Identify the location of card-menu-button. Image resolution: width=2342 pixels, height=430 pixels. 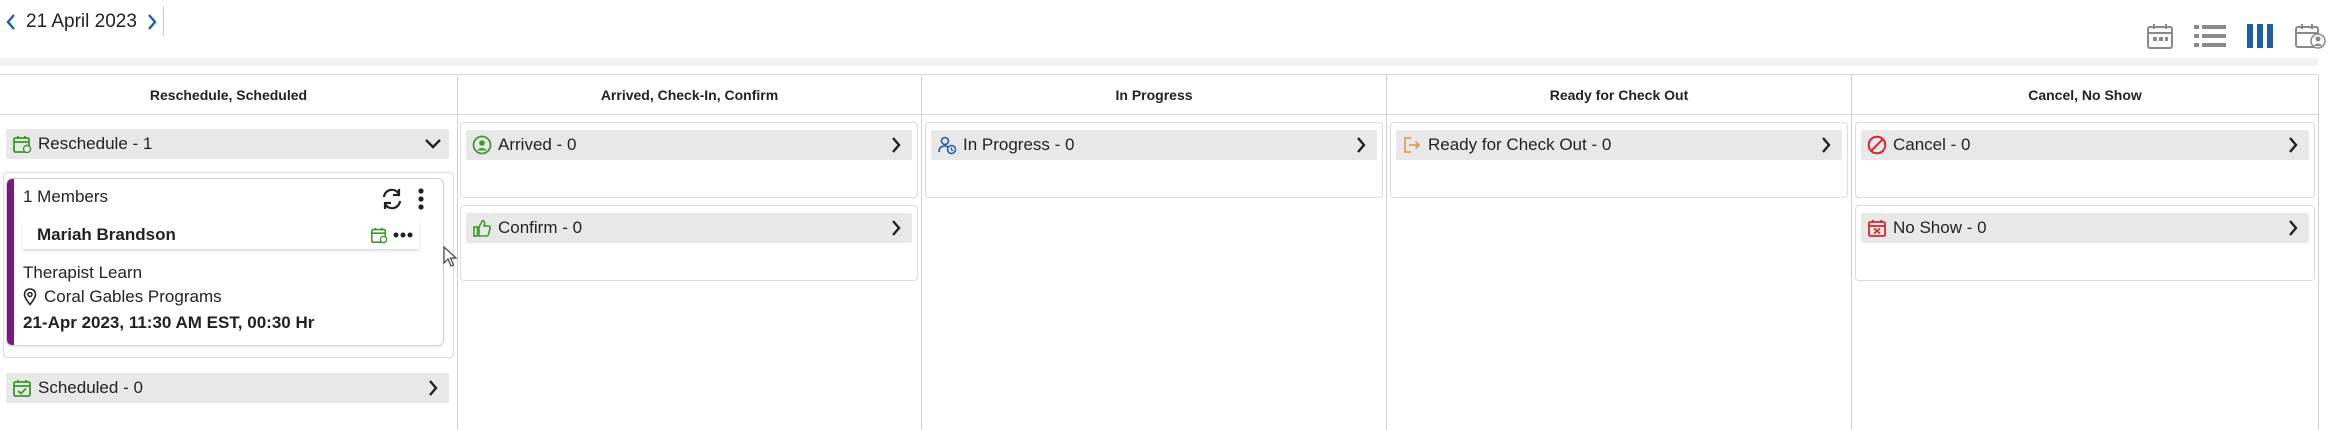
(421, 199).